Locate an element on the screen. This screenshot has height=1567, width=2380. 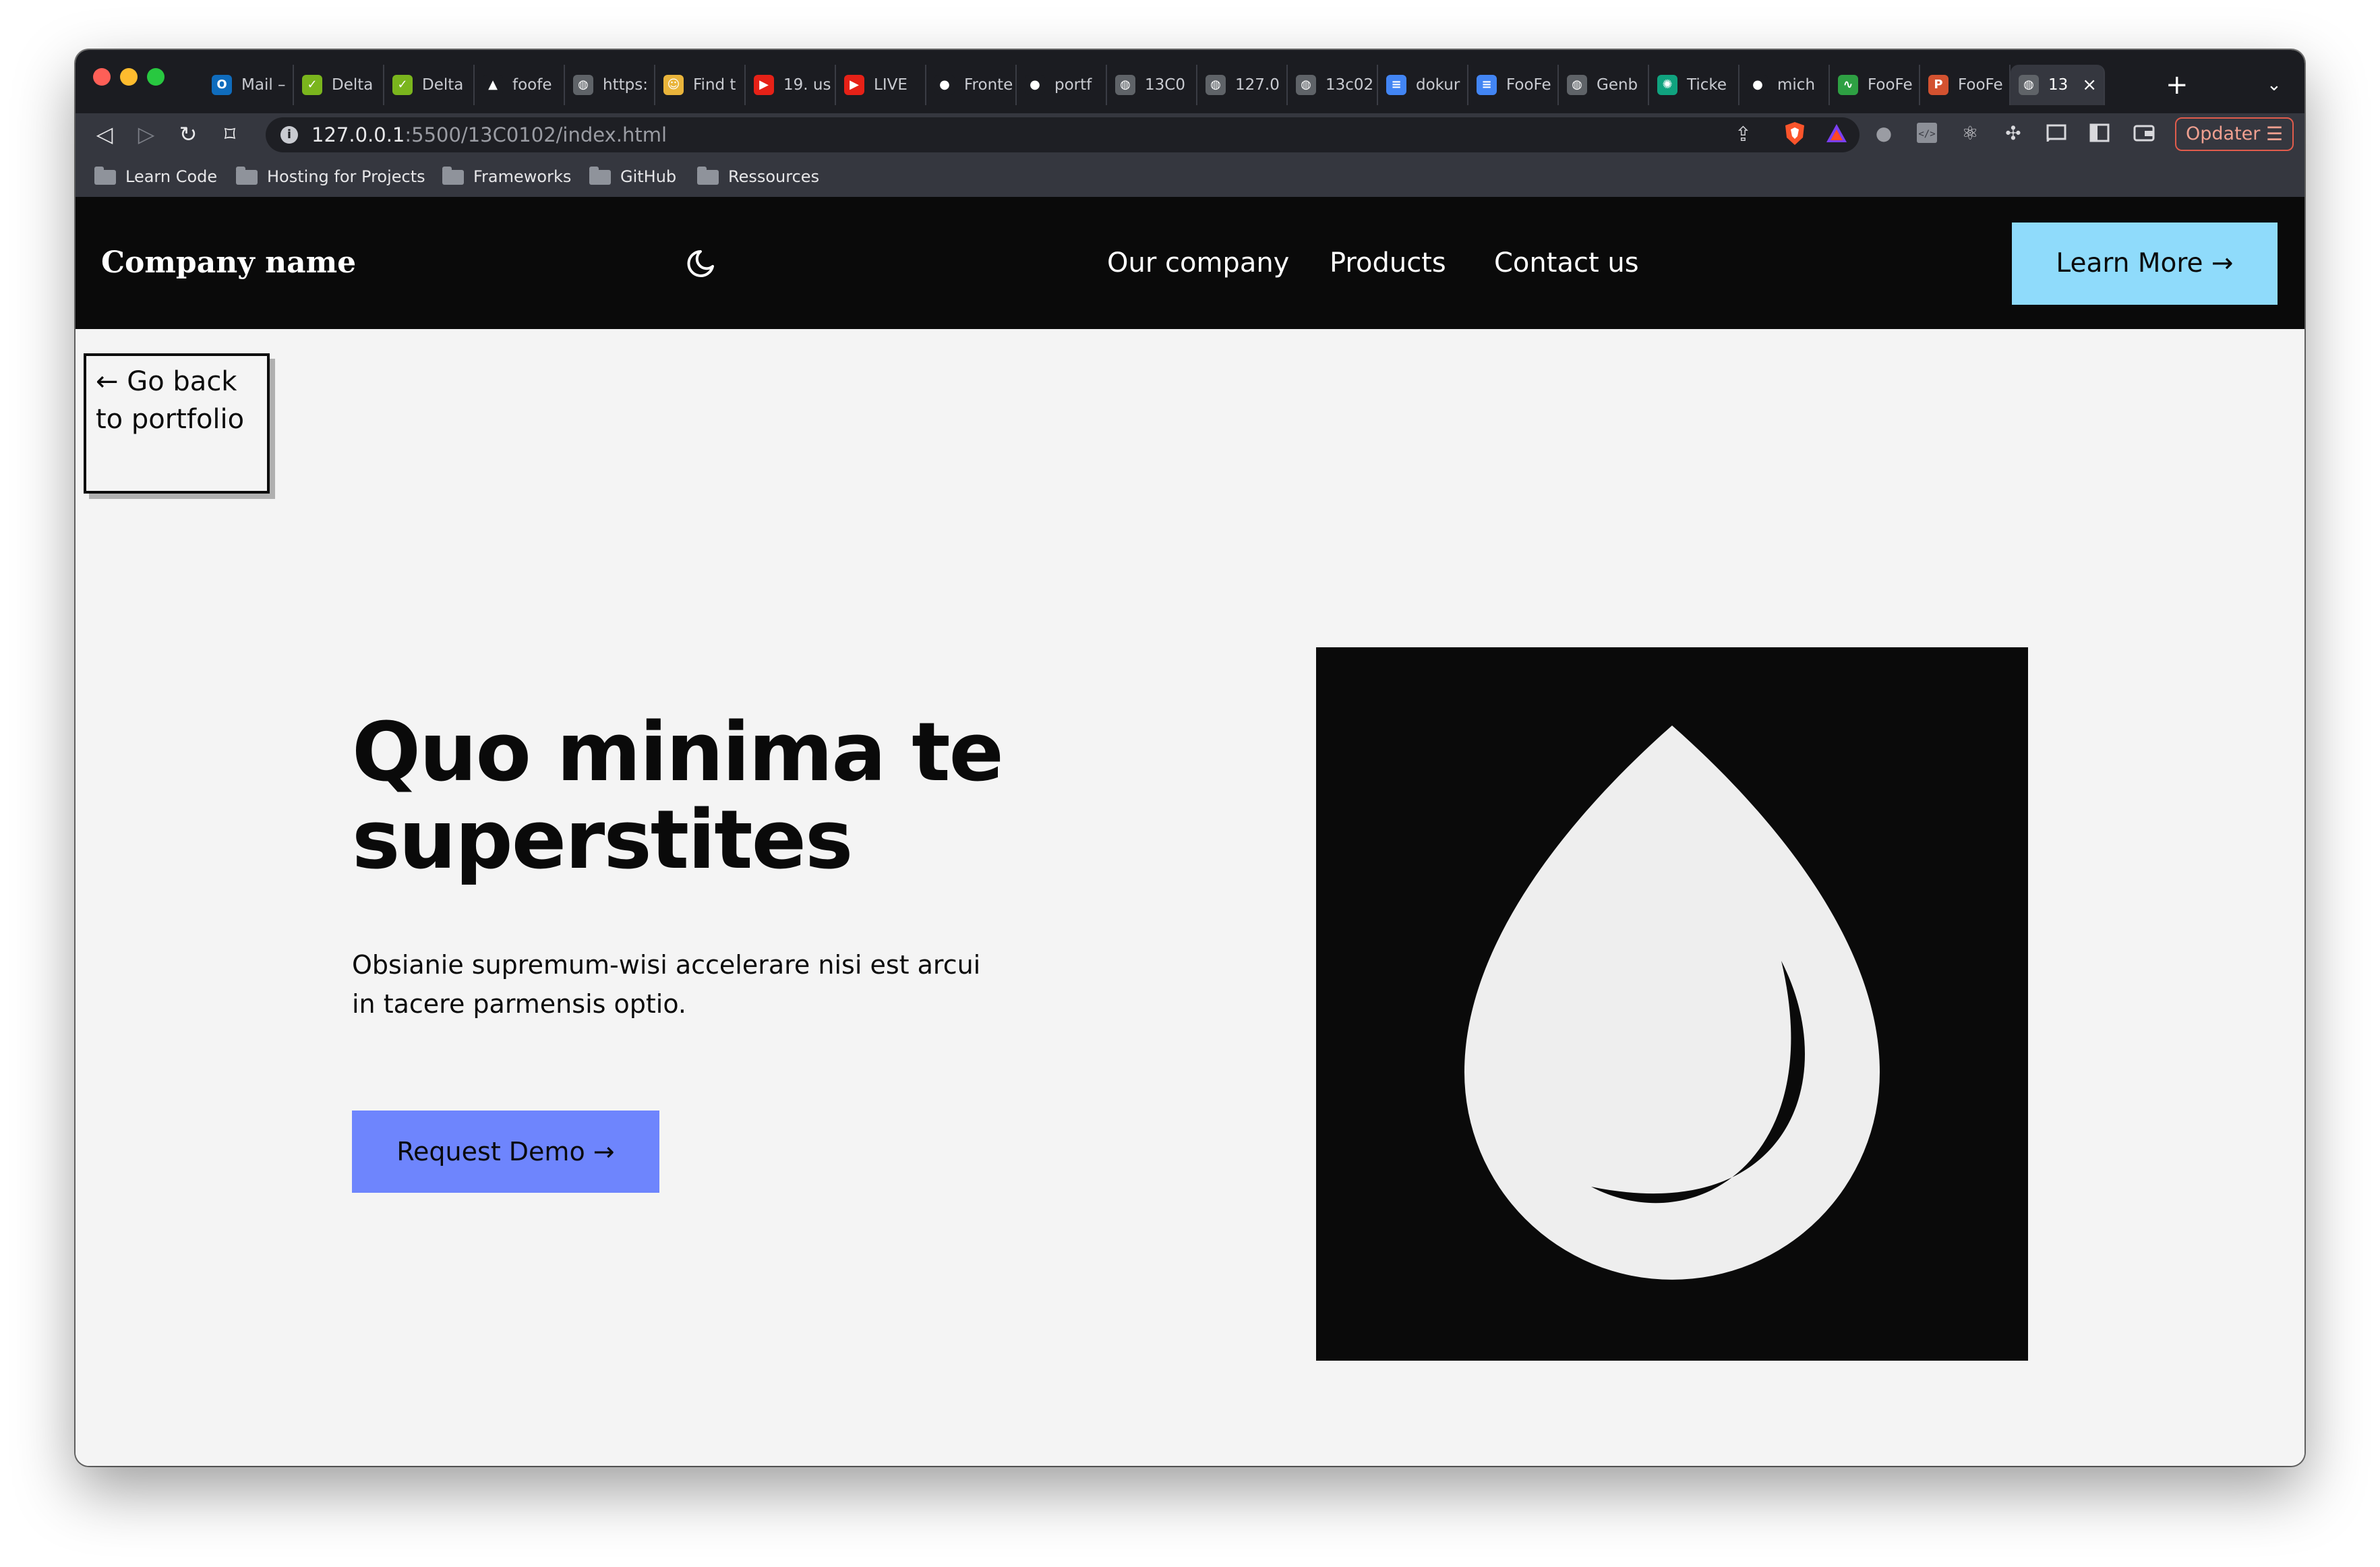
browser-tab: ◍ 127.0 is located at coordinates (1243, 85).